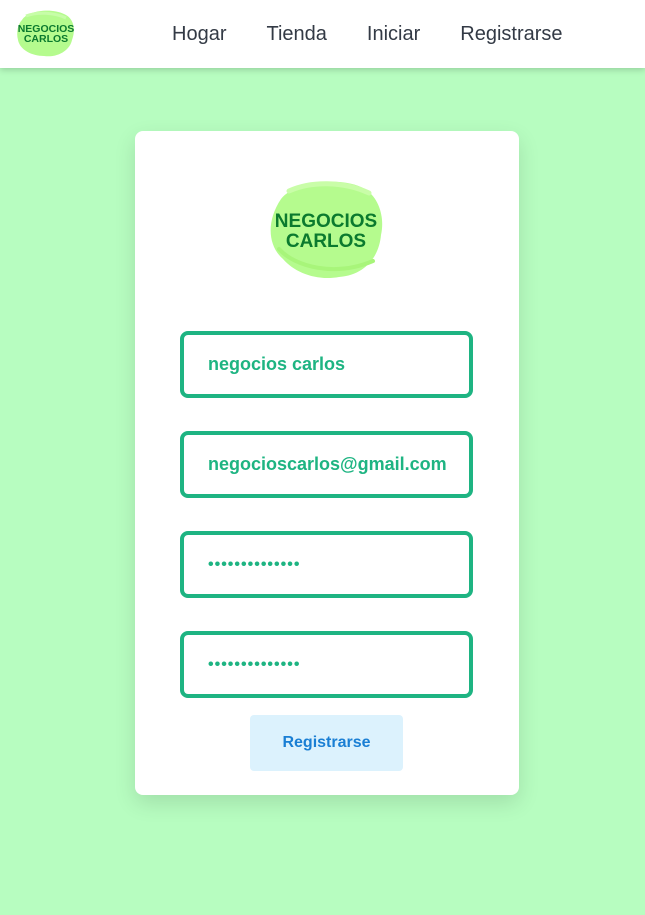  Describe the element at coordinates (326, 664) in the screenshot. I see `confirm-password-field` at that location.